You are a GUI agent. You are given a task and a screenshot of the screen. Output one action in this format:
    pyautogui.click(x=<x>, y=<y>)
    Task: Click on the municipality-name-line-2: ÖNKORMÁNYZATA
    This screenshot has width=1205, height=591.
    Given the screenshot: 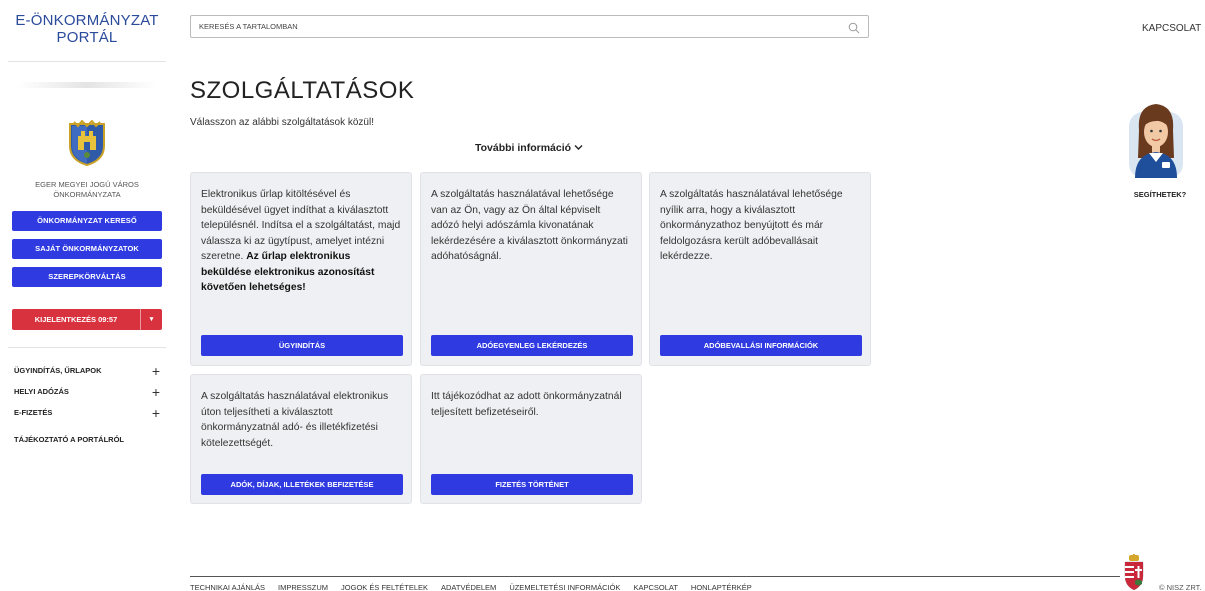 What is the action you would take?
    pyautogui.click(x=87, y=194)
    